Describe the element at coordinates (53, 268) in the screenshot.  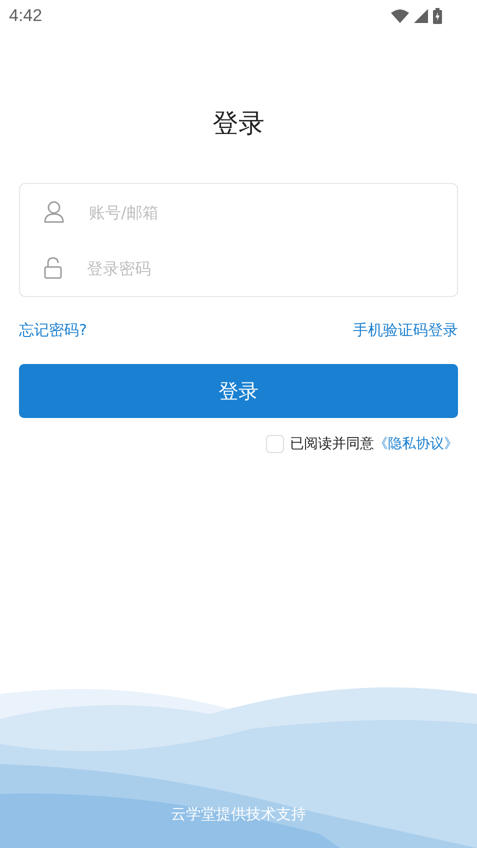
I see `lock-icon` at that location.